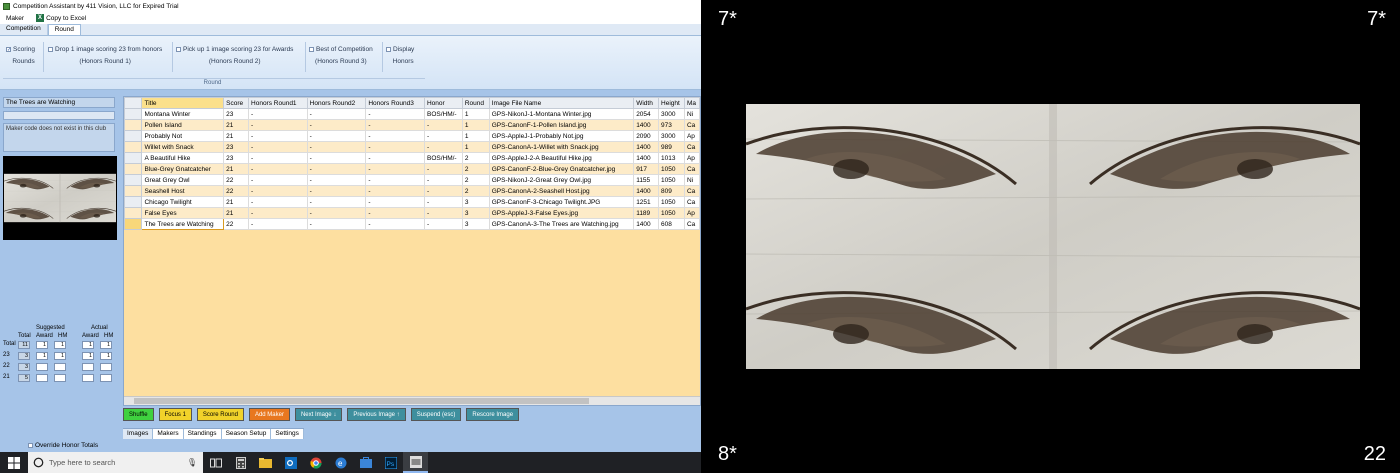  I want to click on menu-copy-excel: X Copy to Excel, so click(61, 18).